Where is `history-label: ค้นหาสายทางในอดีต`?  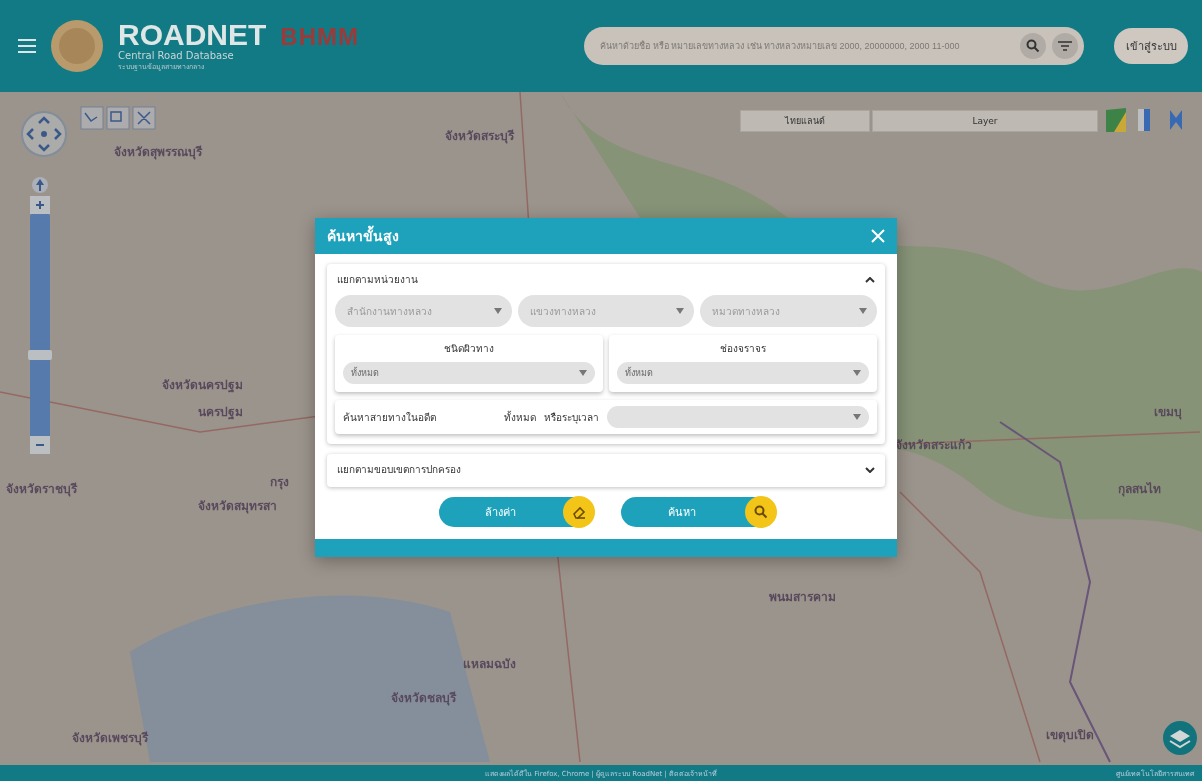
history-label: ค้นหาสายทางในอดีต is located at coordinates (389, 417).